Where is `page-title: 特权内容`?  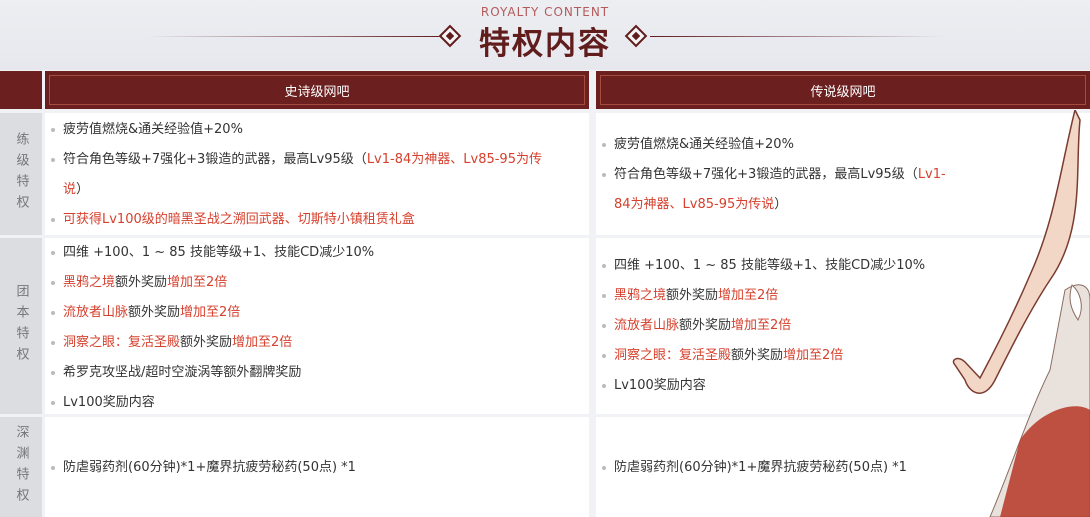 page-title: 特权内容 is located at coordinates (545, 44).